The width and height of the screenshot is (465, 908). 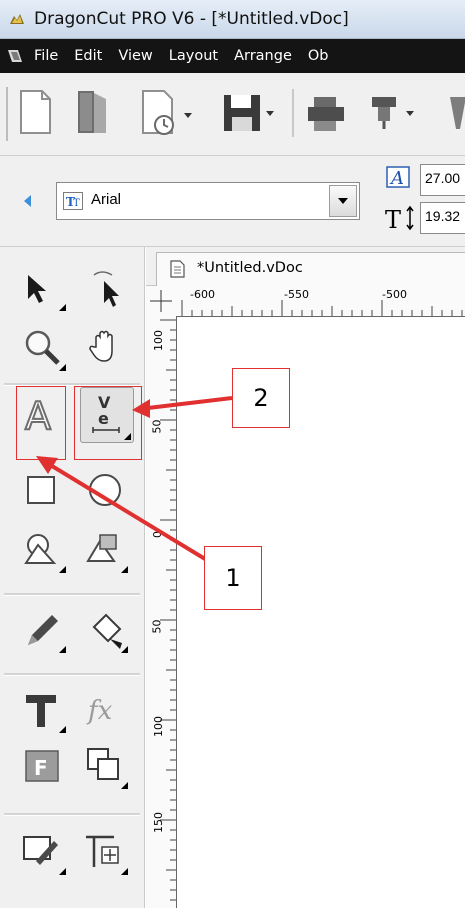 What do you see at coordinates (41, 423) in the screenshot?
I see `highlight-text-tool` at bounding box center [41, 423].